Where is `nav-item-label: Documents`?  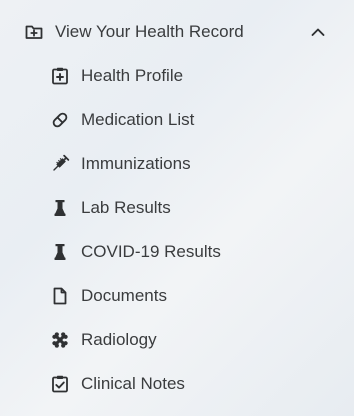 nav-item-label: Documents is located at coordinates (124, 295).